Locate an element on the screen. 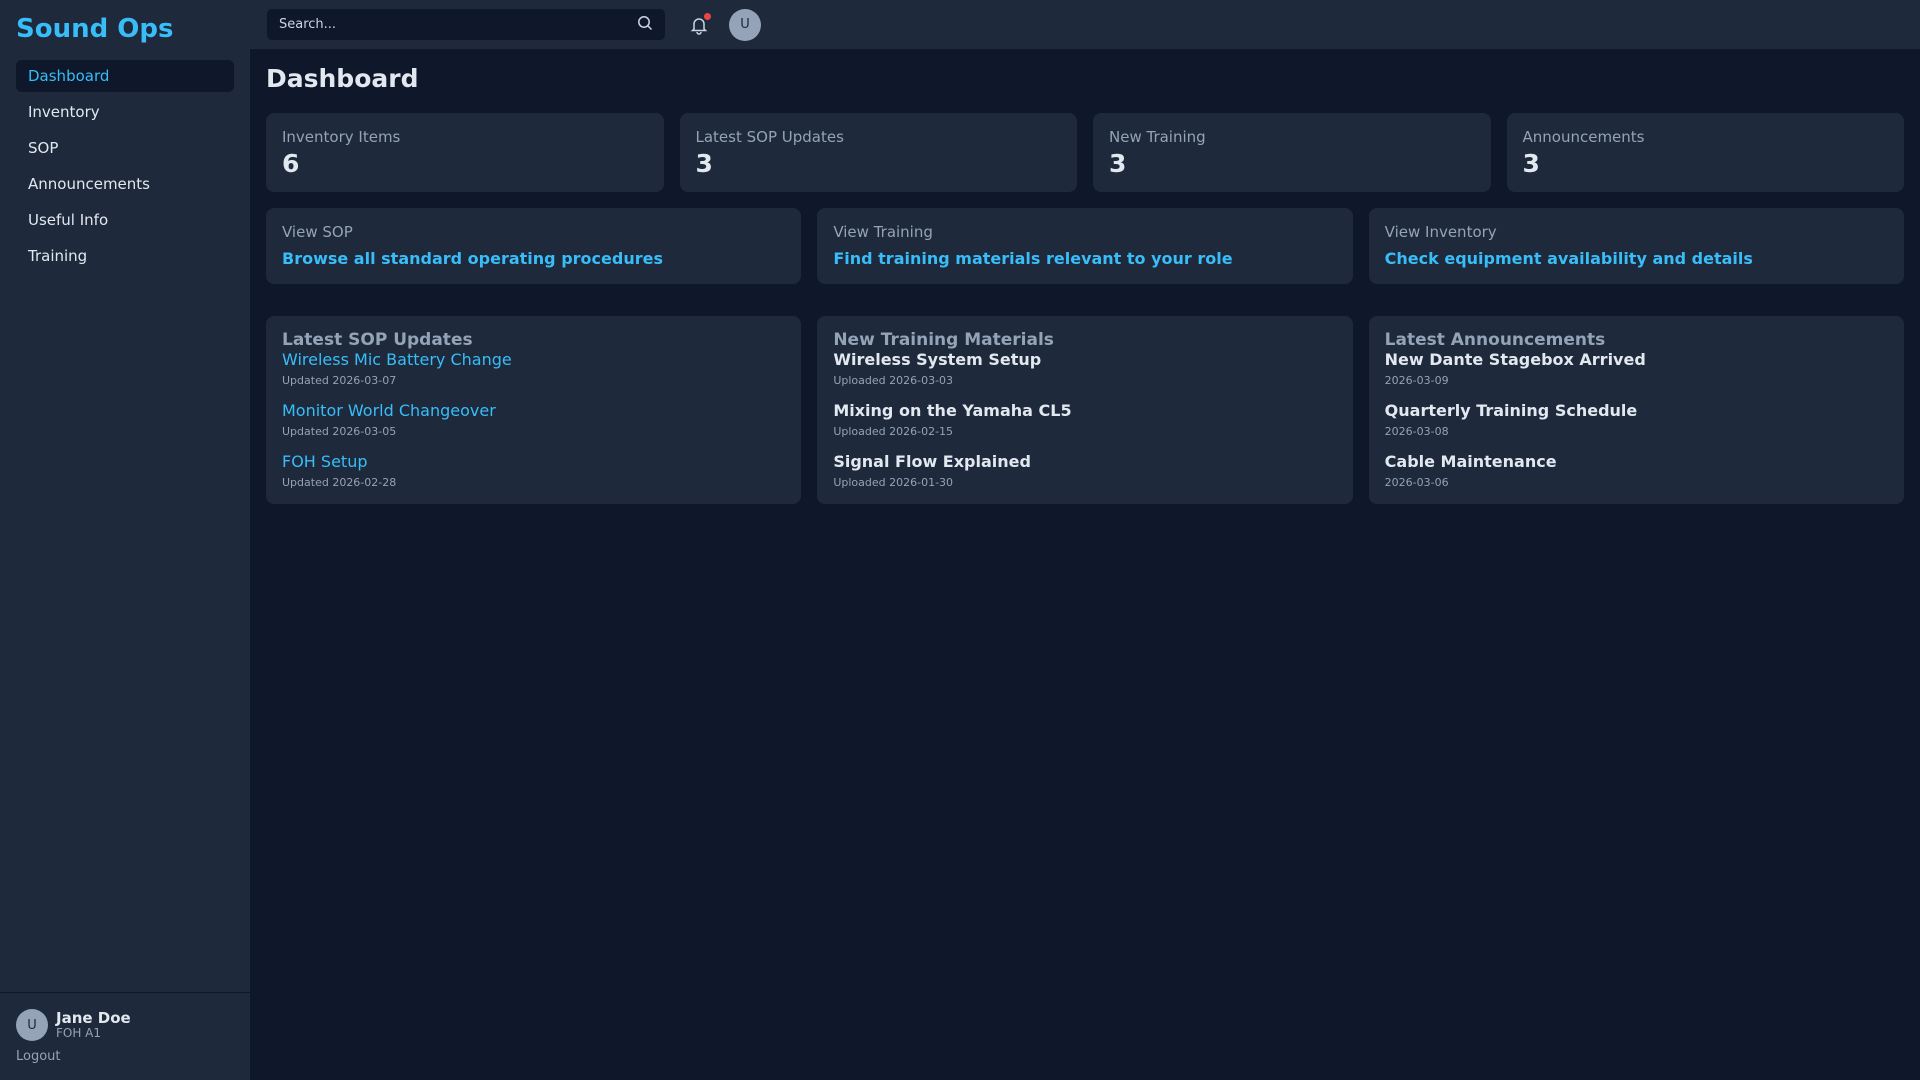  user-panel: U Jane Doe FOH A1 Logout is located at coordinates (125, 1036).